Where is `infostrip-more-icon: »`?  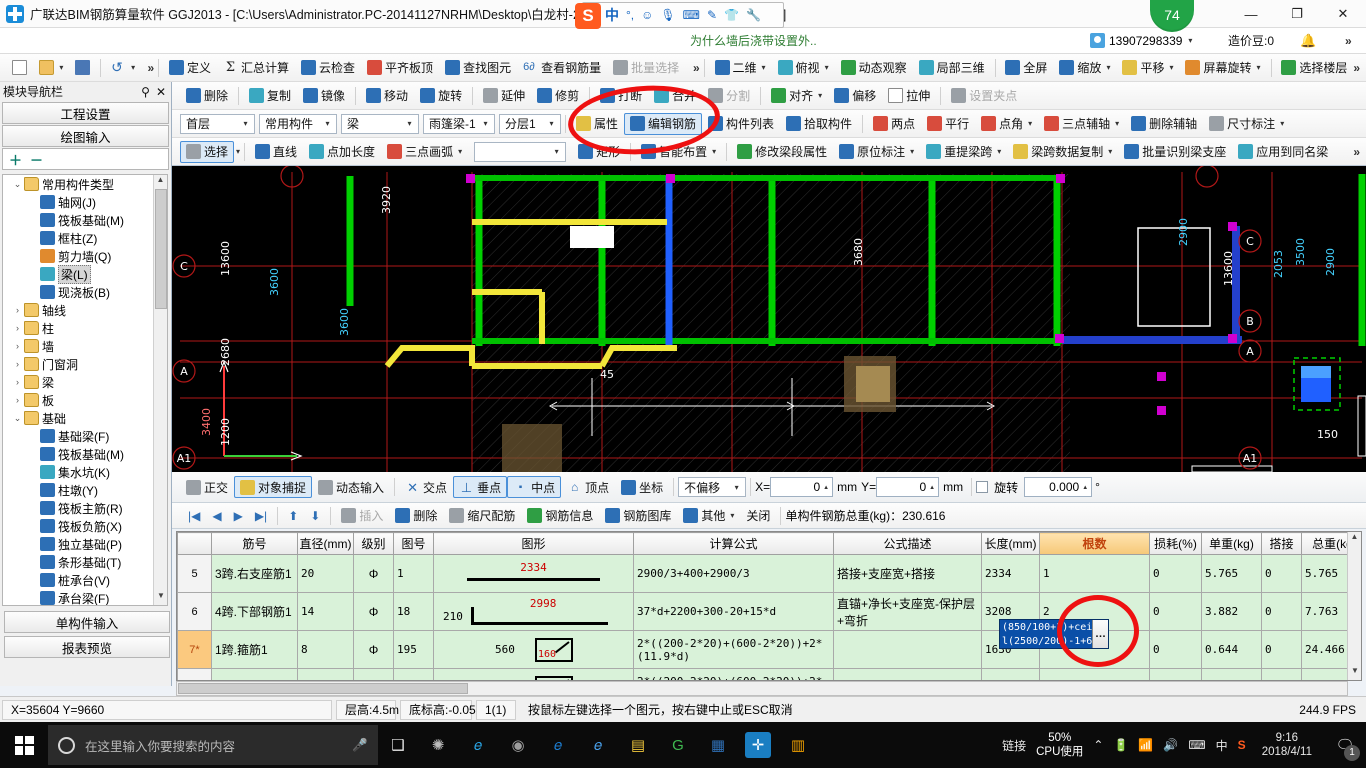
infostrip-more-icon: » is located at coordinates (1348, 41).